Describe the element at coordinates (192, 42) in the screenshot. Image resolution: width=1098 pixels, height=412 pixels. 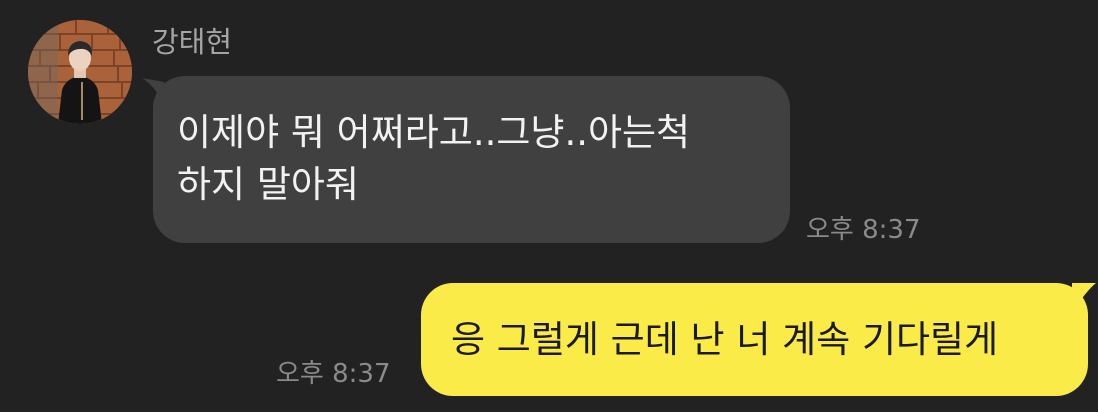
I see `sender-name: 강태현` at that location.